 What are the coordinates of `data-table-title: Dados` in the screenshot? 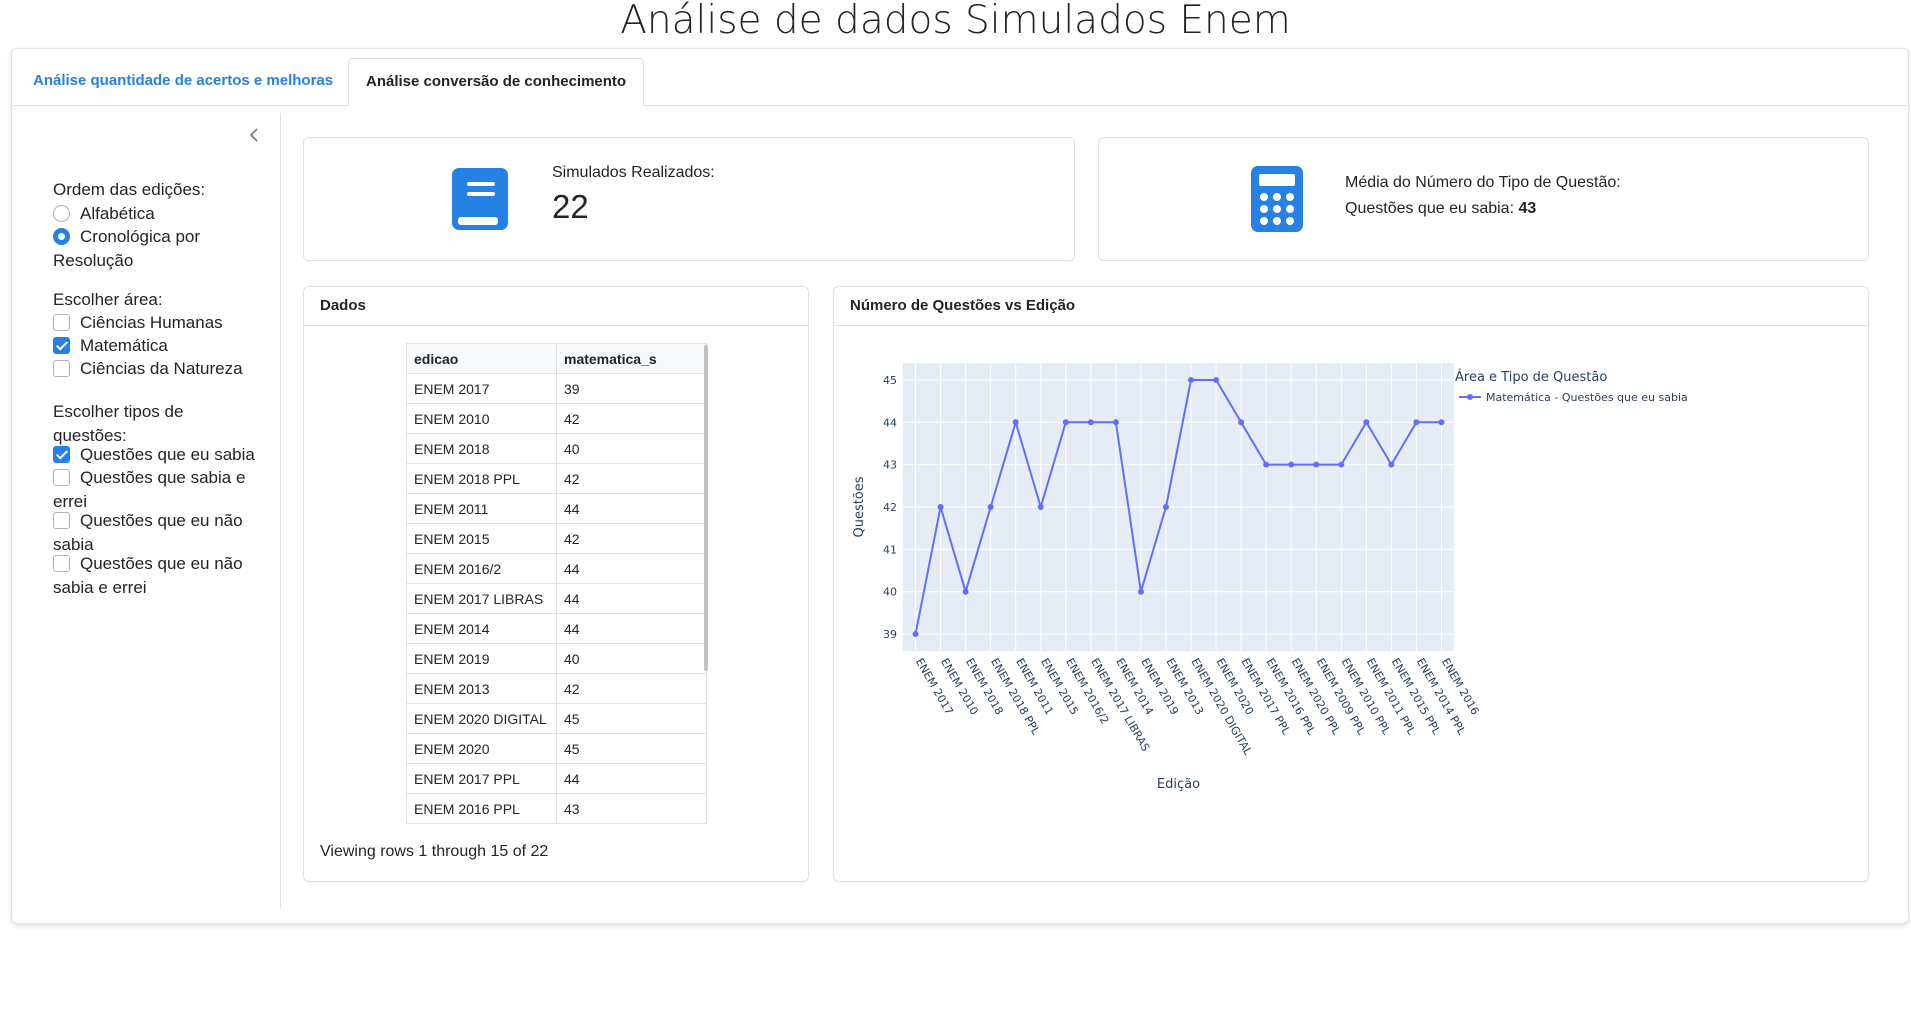 It's located at (343, 305).